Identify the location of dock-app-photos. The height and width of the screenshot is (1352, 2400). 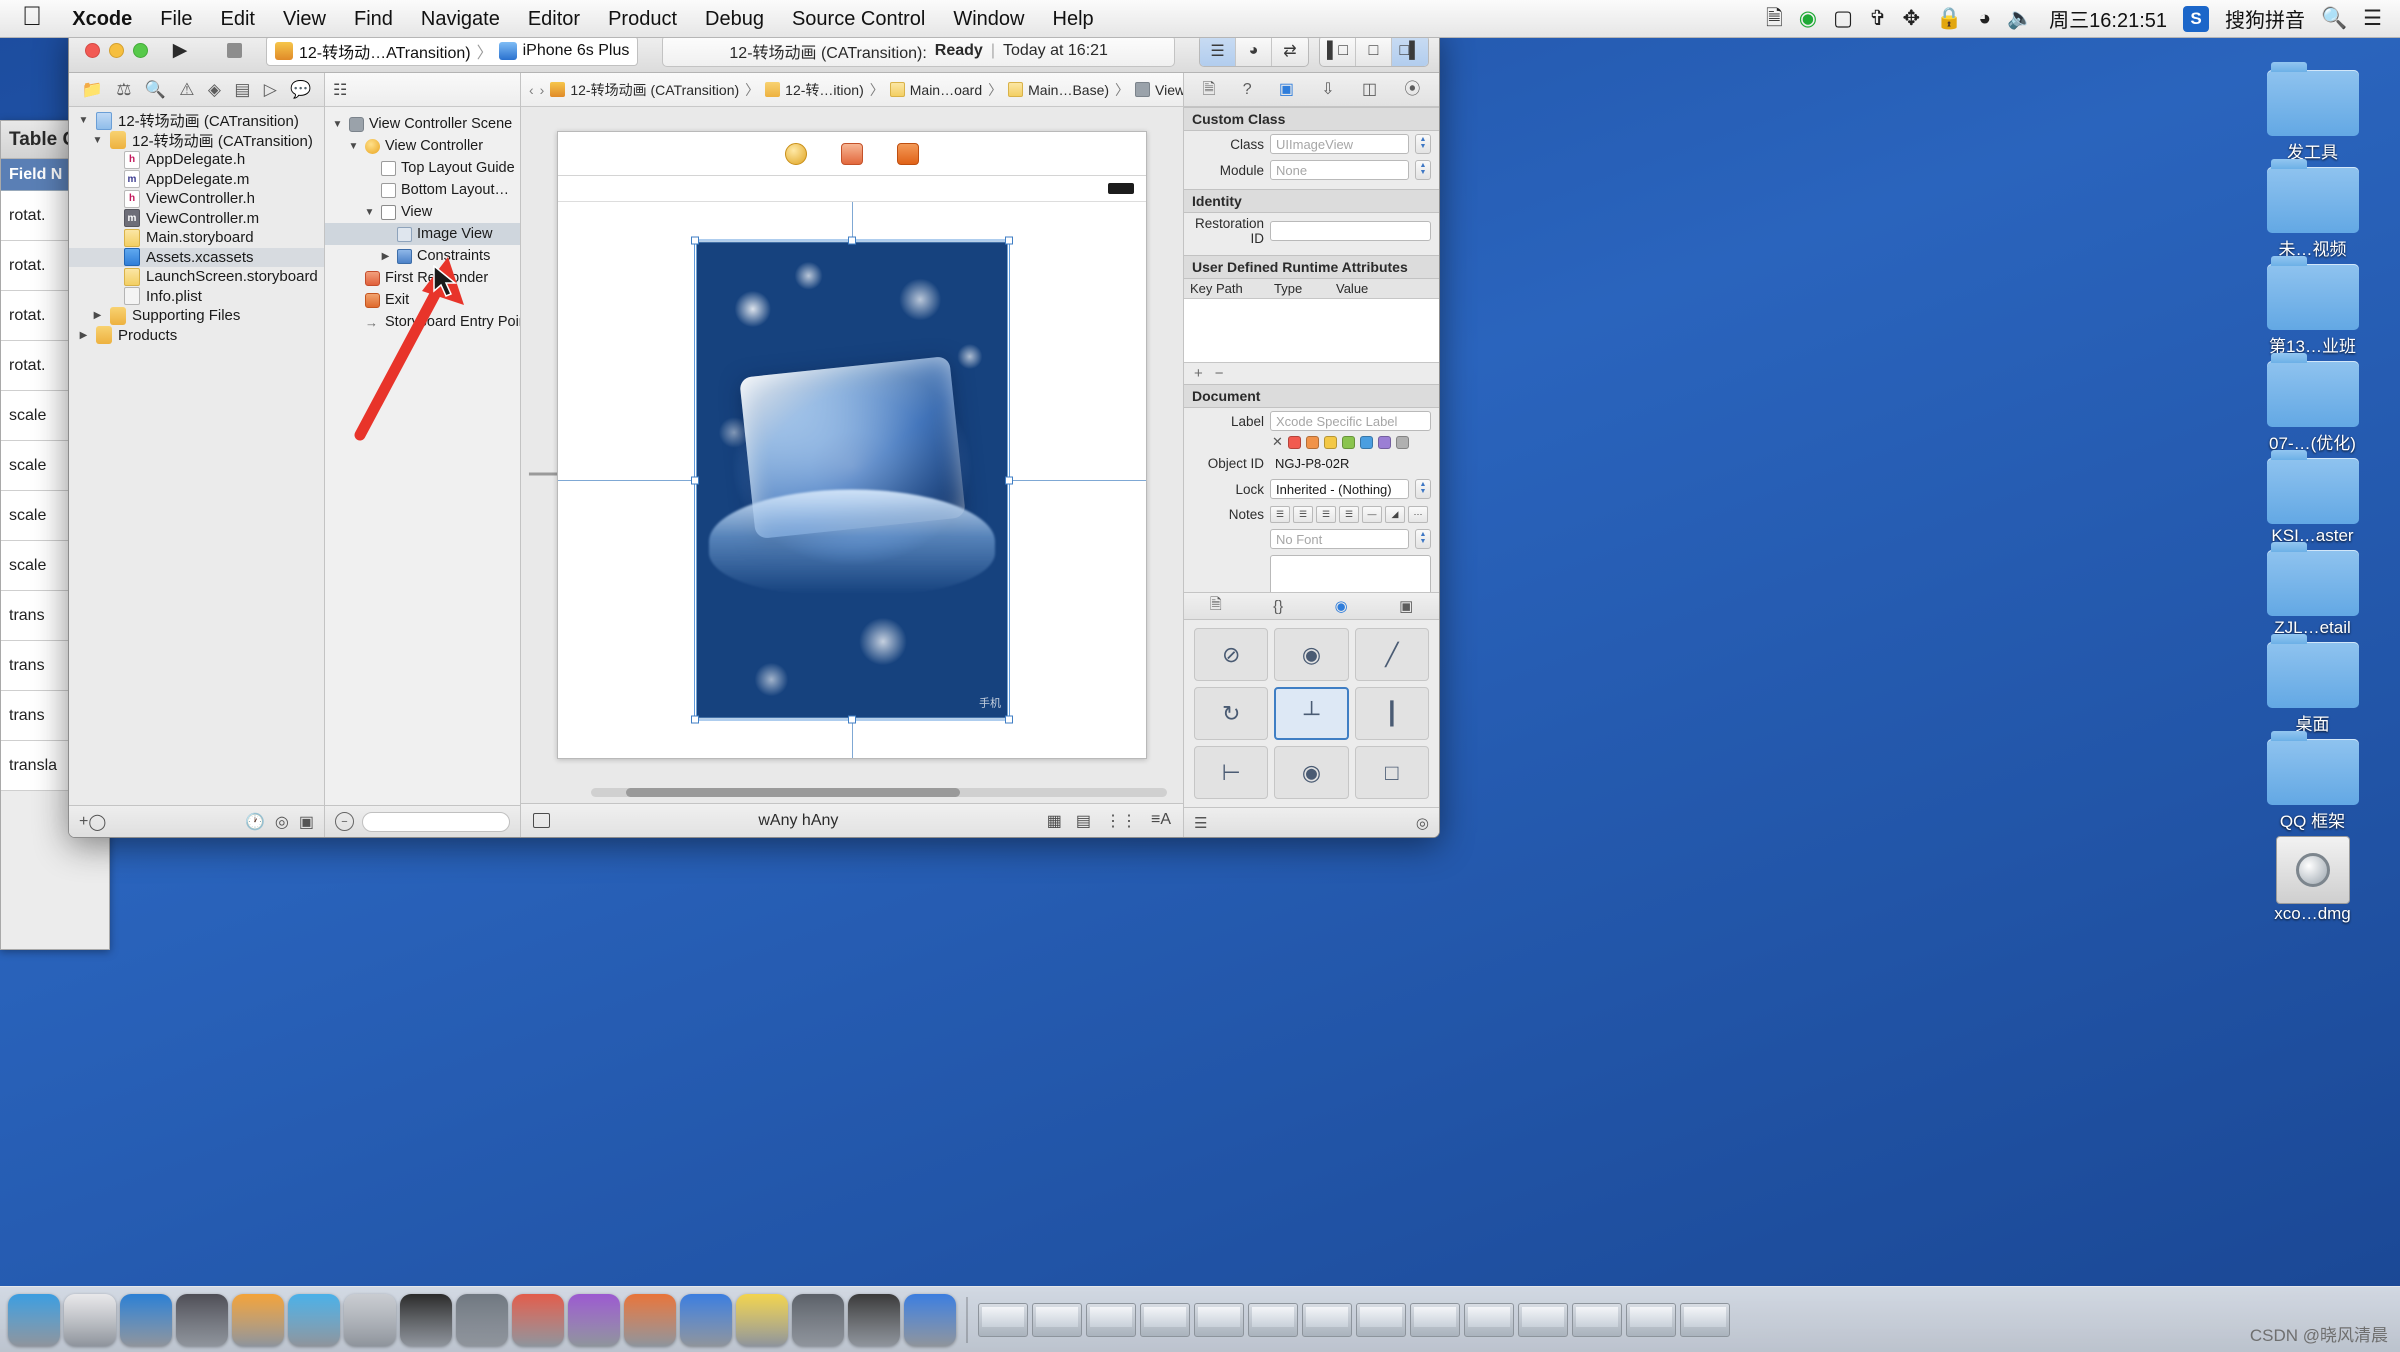
(258, 1319).